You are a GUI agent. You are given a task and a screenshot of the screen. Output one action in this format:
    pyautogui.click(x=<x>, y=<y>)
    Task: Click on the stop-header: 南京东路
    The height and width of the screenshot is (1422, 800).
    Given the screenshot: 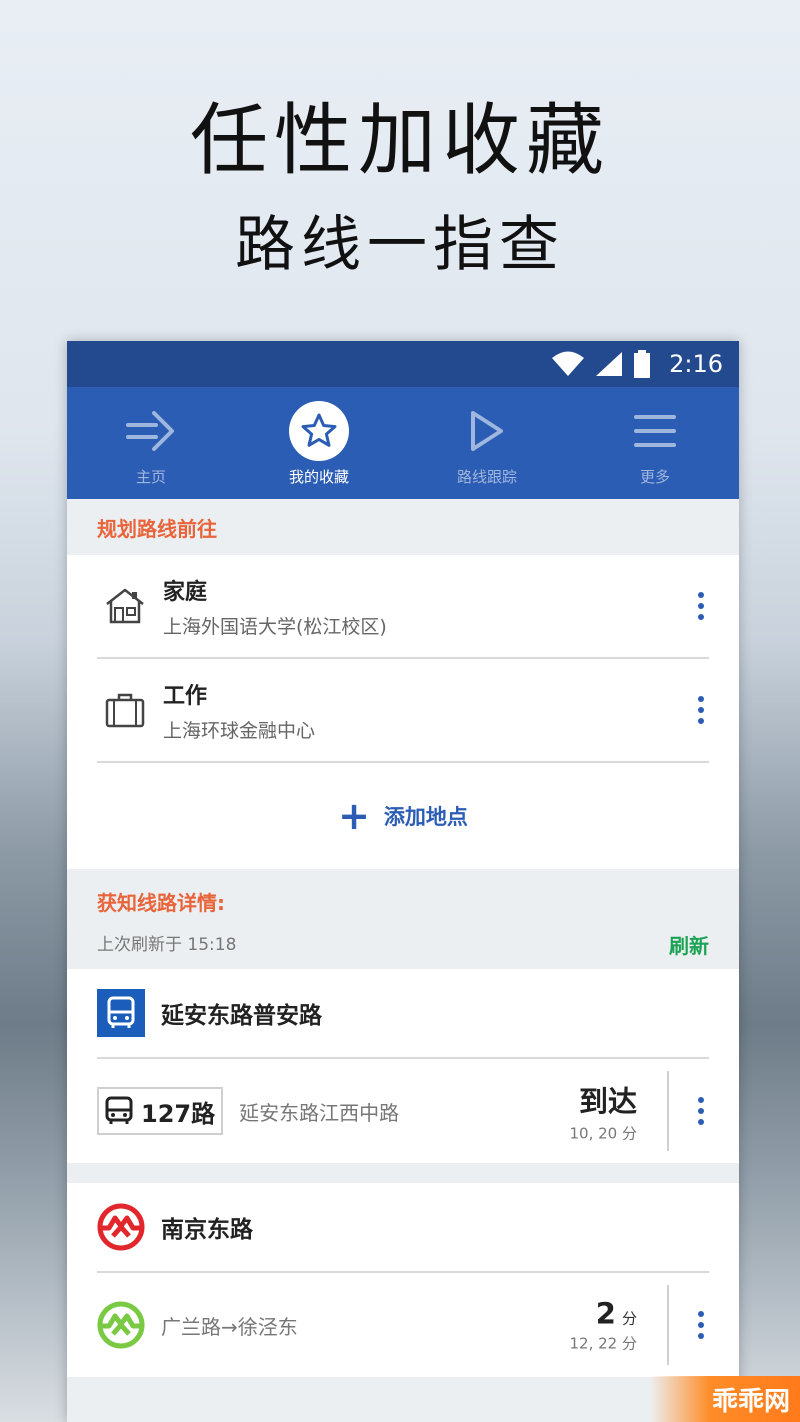 What is the action you would take?
    pyautogui.click(x=403, y=1228)
    